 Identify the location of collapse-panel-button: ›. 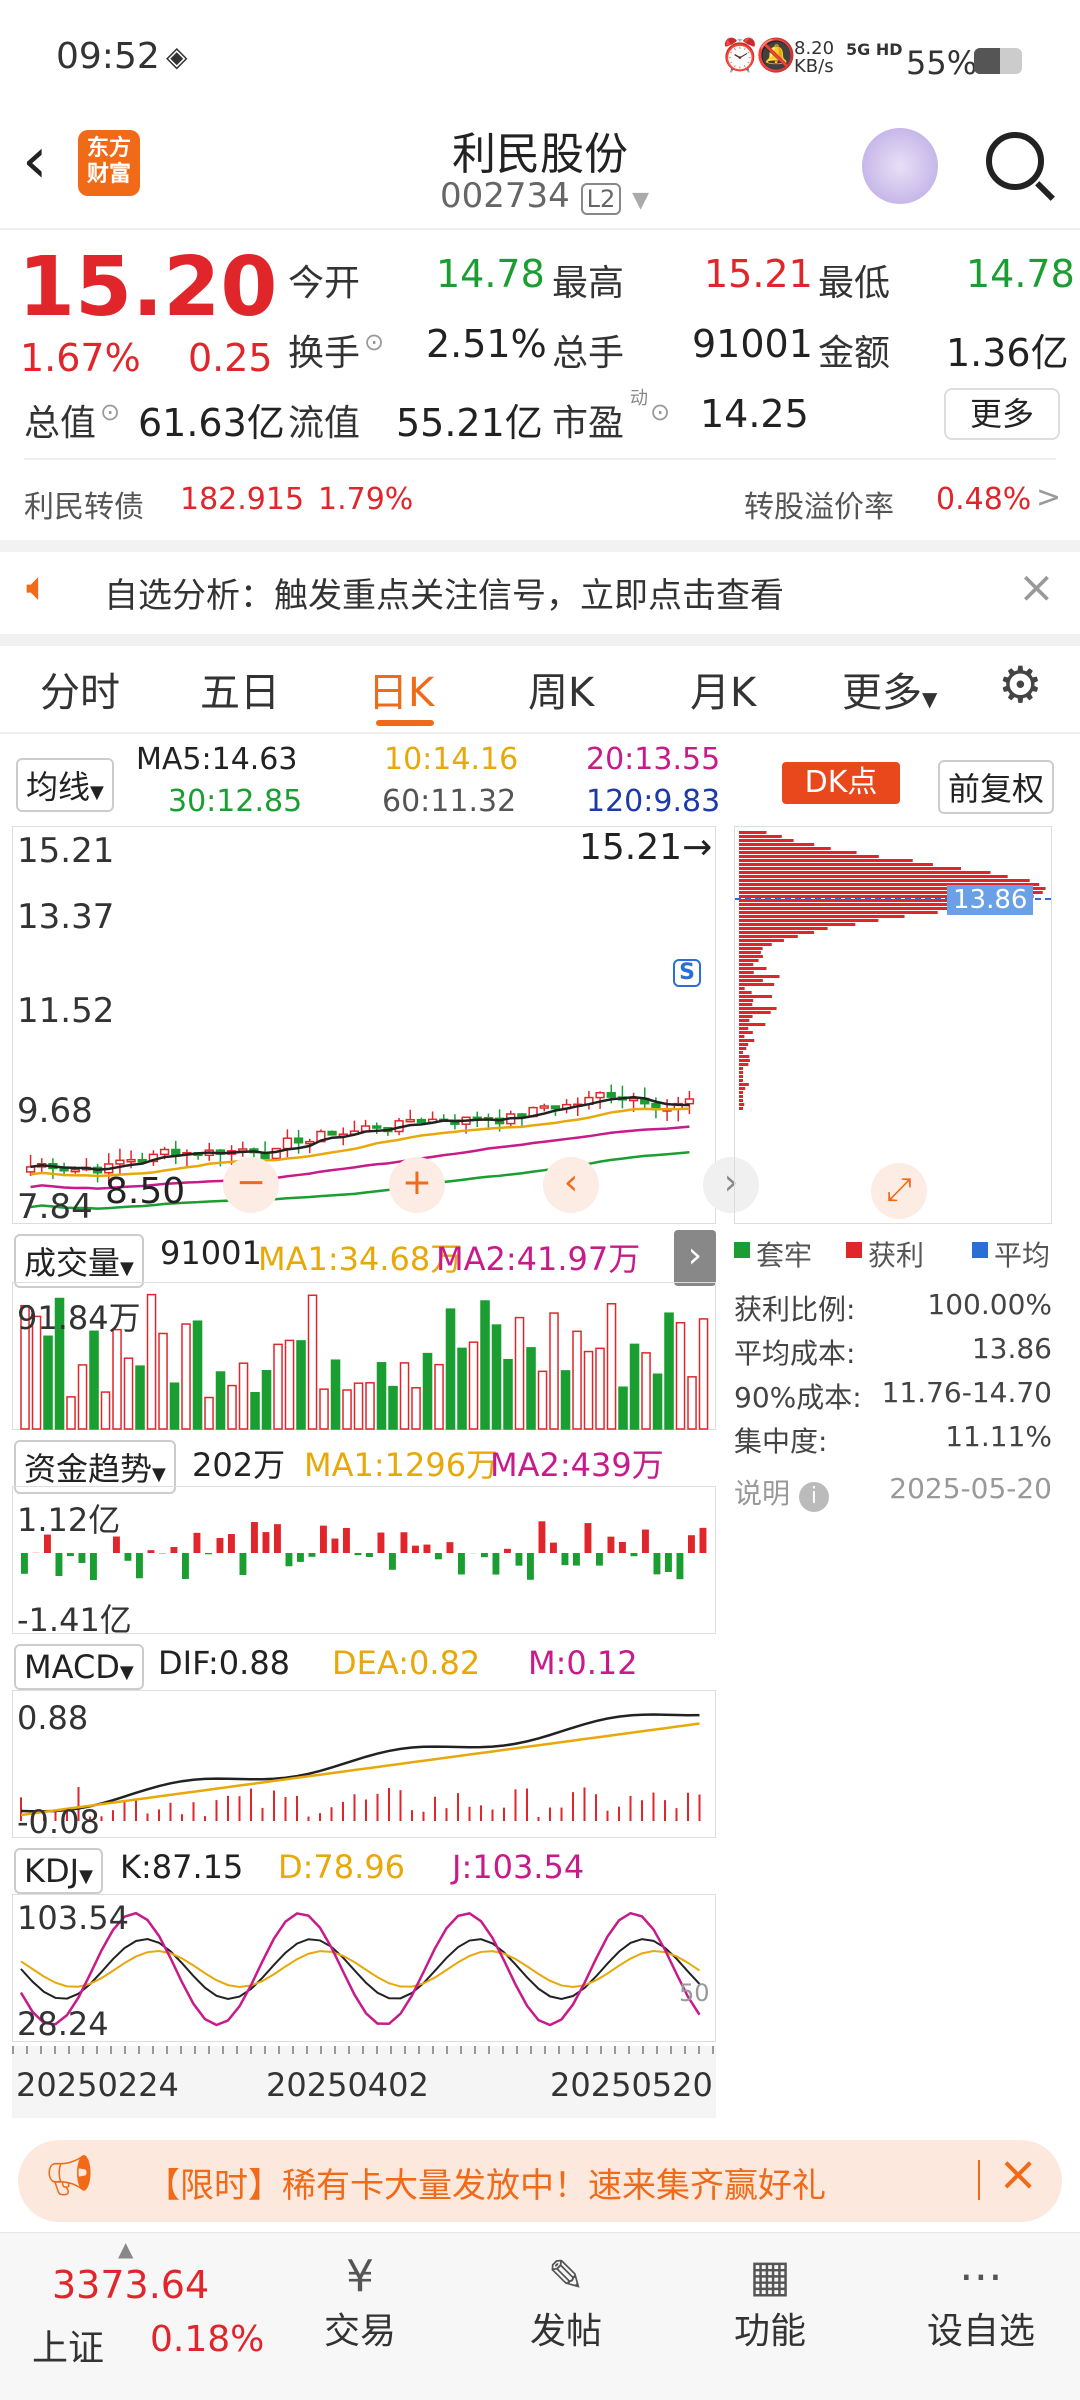
(695, 1258).